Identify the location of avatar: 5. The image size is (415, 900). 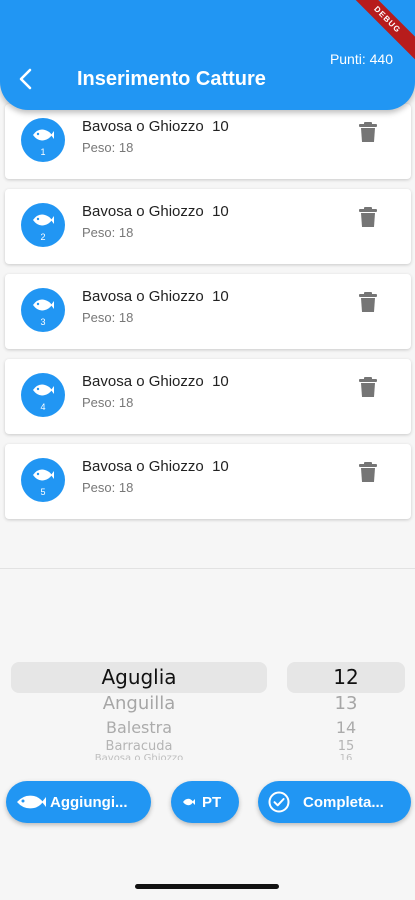
(43, 480).